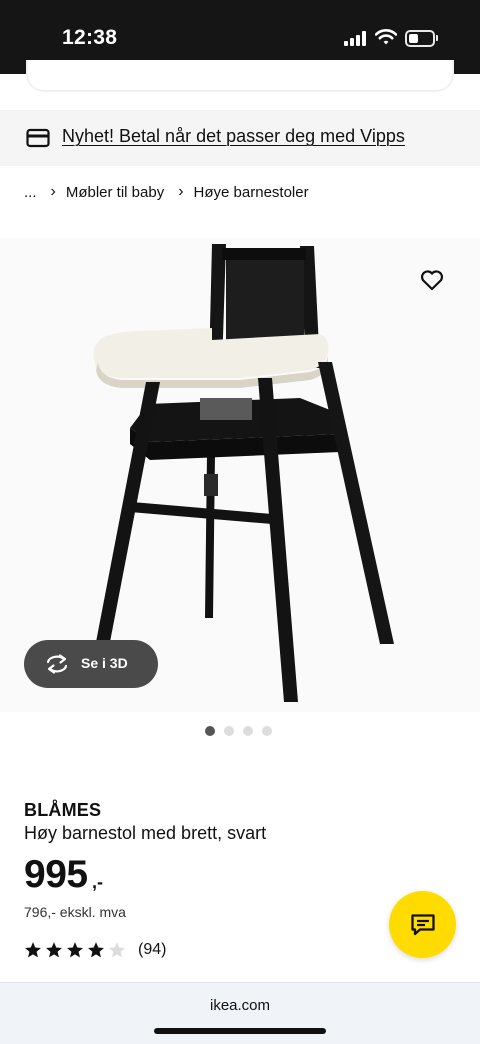  I want to click on wifi-icon, so click(386, 37).